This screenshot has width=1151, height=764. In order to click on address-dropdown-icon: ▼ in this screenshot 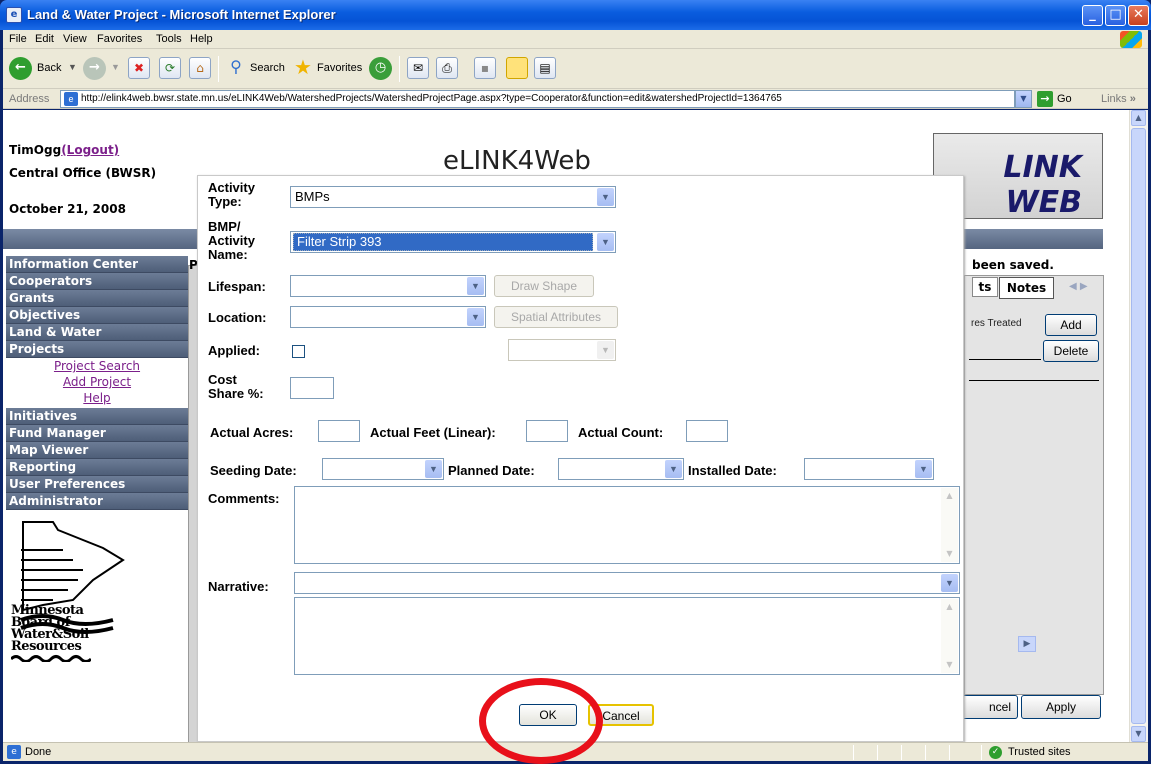, I will do `click(1023, 99)`.